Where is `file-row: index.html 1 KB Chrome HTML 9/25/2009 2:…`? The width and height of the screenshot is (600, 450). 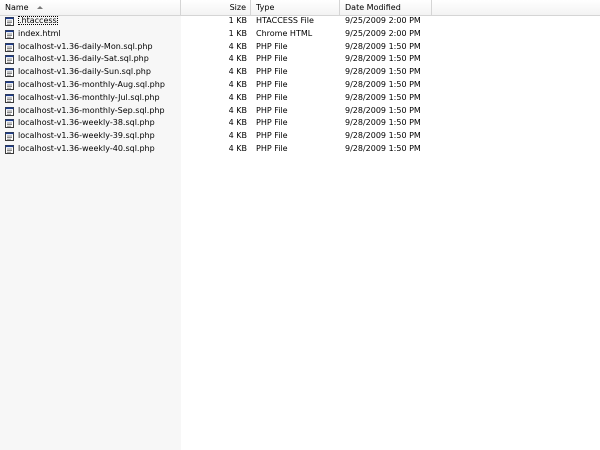
file-row: index.html 1 KB Chrome HTML 9/25/2009 2:… is located at coordinates (216, 34).